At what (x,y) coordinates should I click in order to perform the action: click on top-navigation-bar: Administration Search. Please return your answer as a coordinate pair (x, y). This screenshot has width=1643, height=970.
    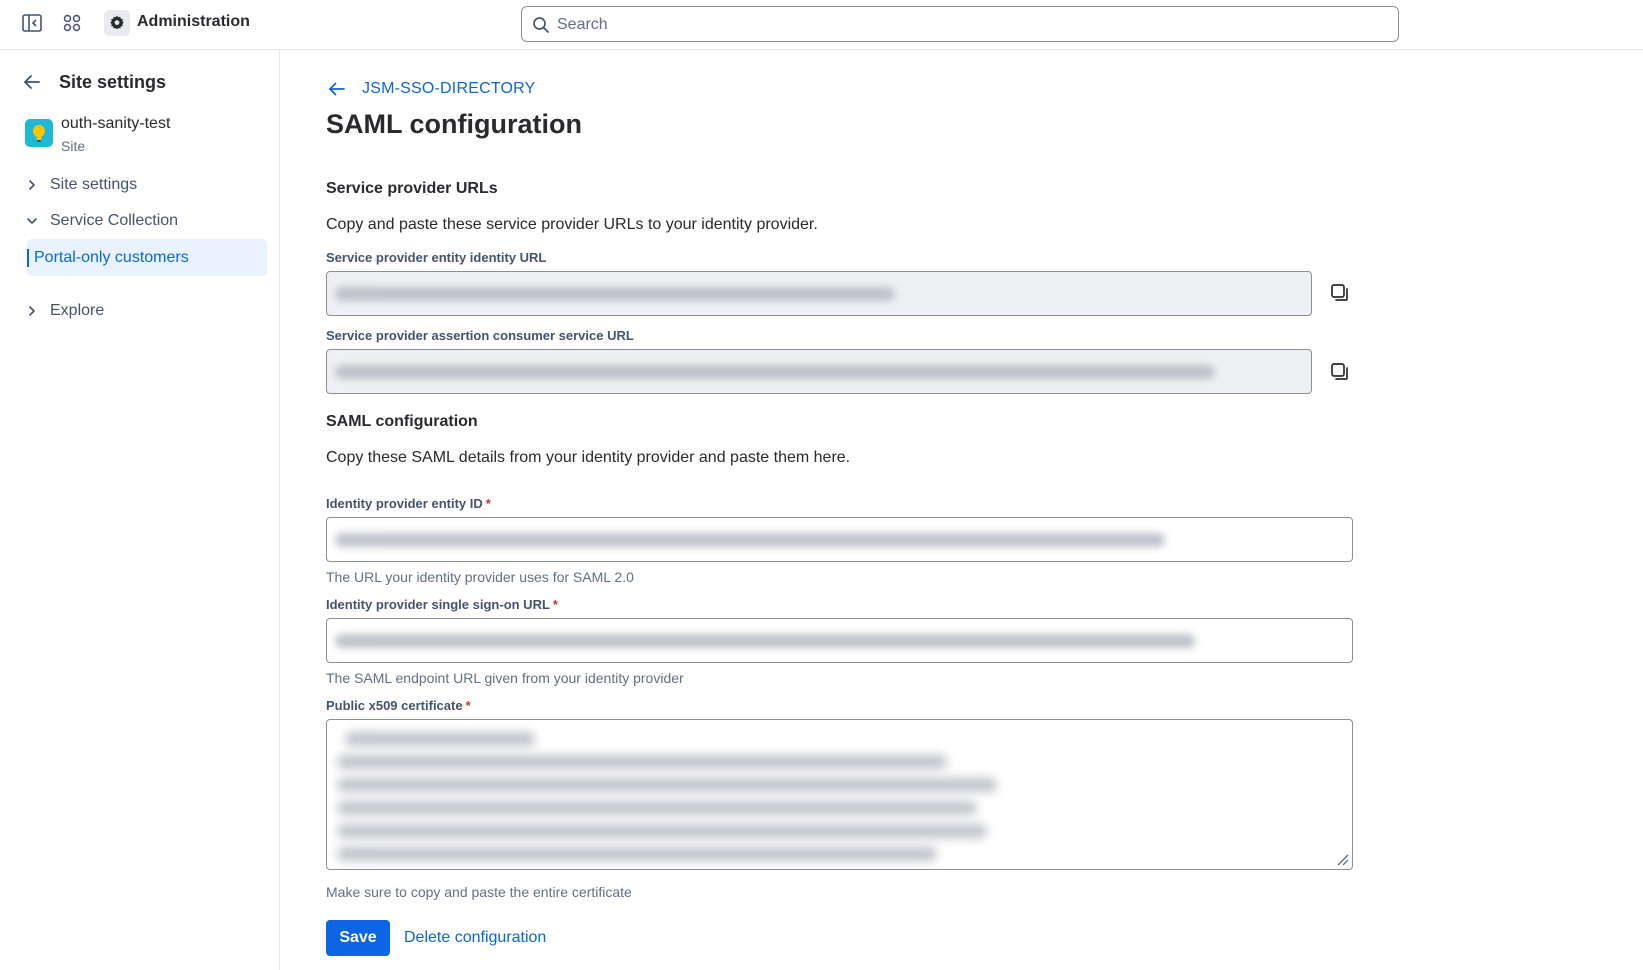
    Looking at the image, I should click on (821, 25).